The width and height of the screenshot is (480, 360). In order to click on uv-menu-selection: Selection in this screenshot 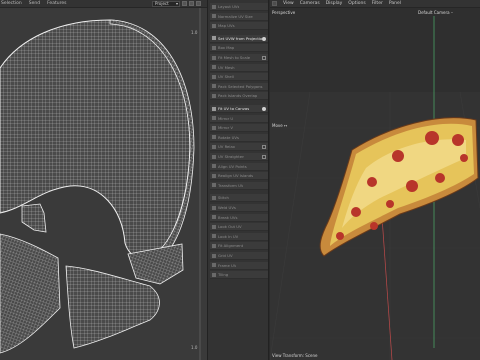, I will do `click(11, 3)`.